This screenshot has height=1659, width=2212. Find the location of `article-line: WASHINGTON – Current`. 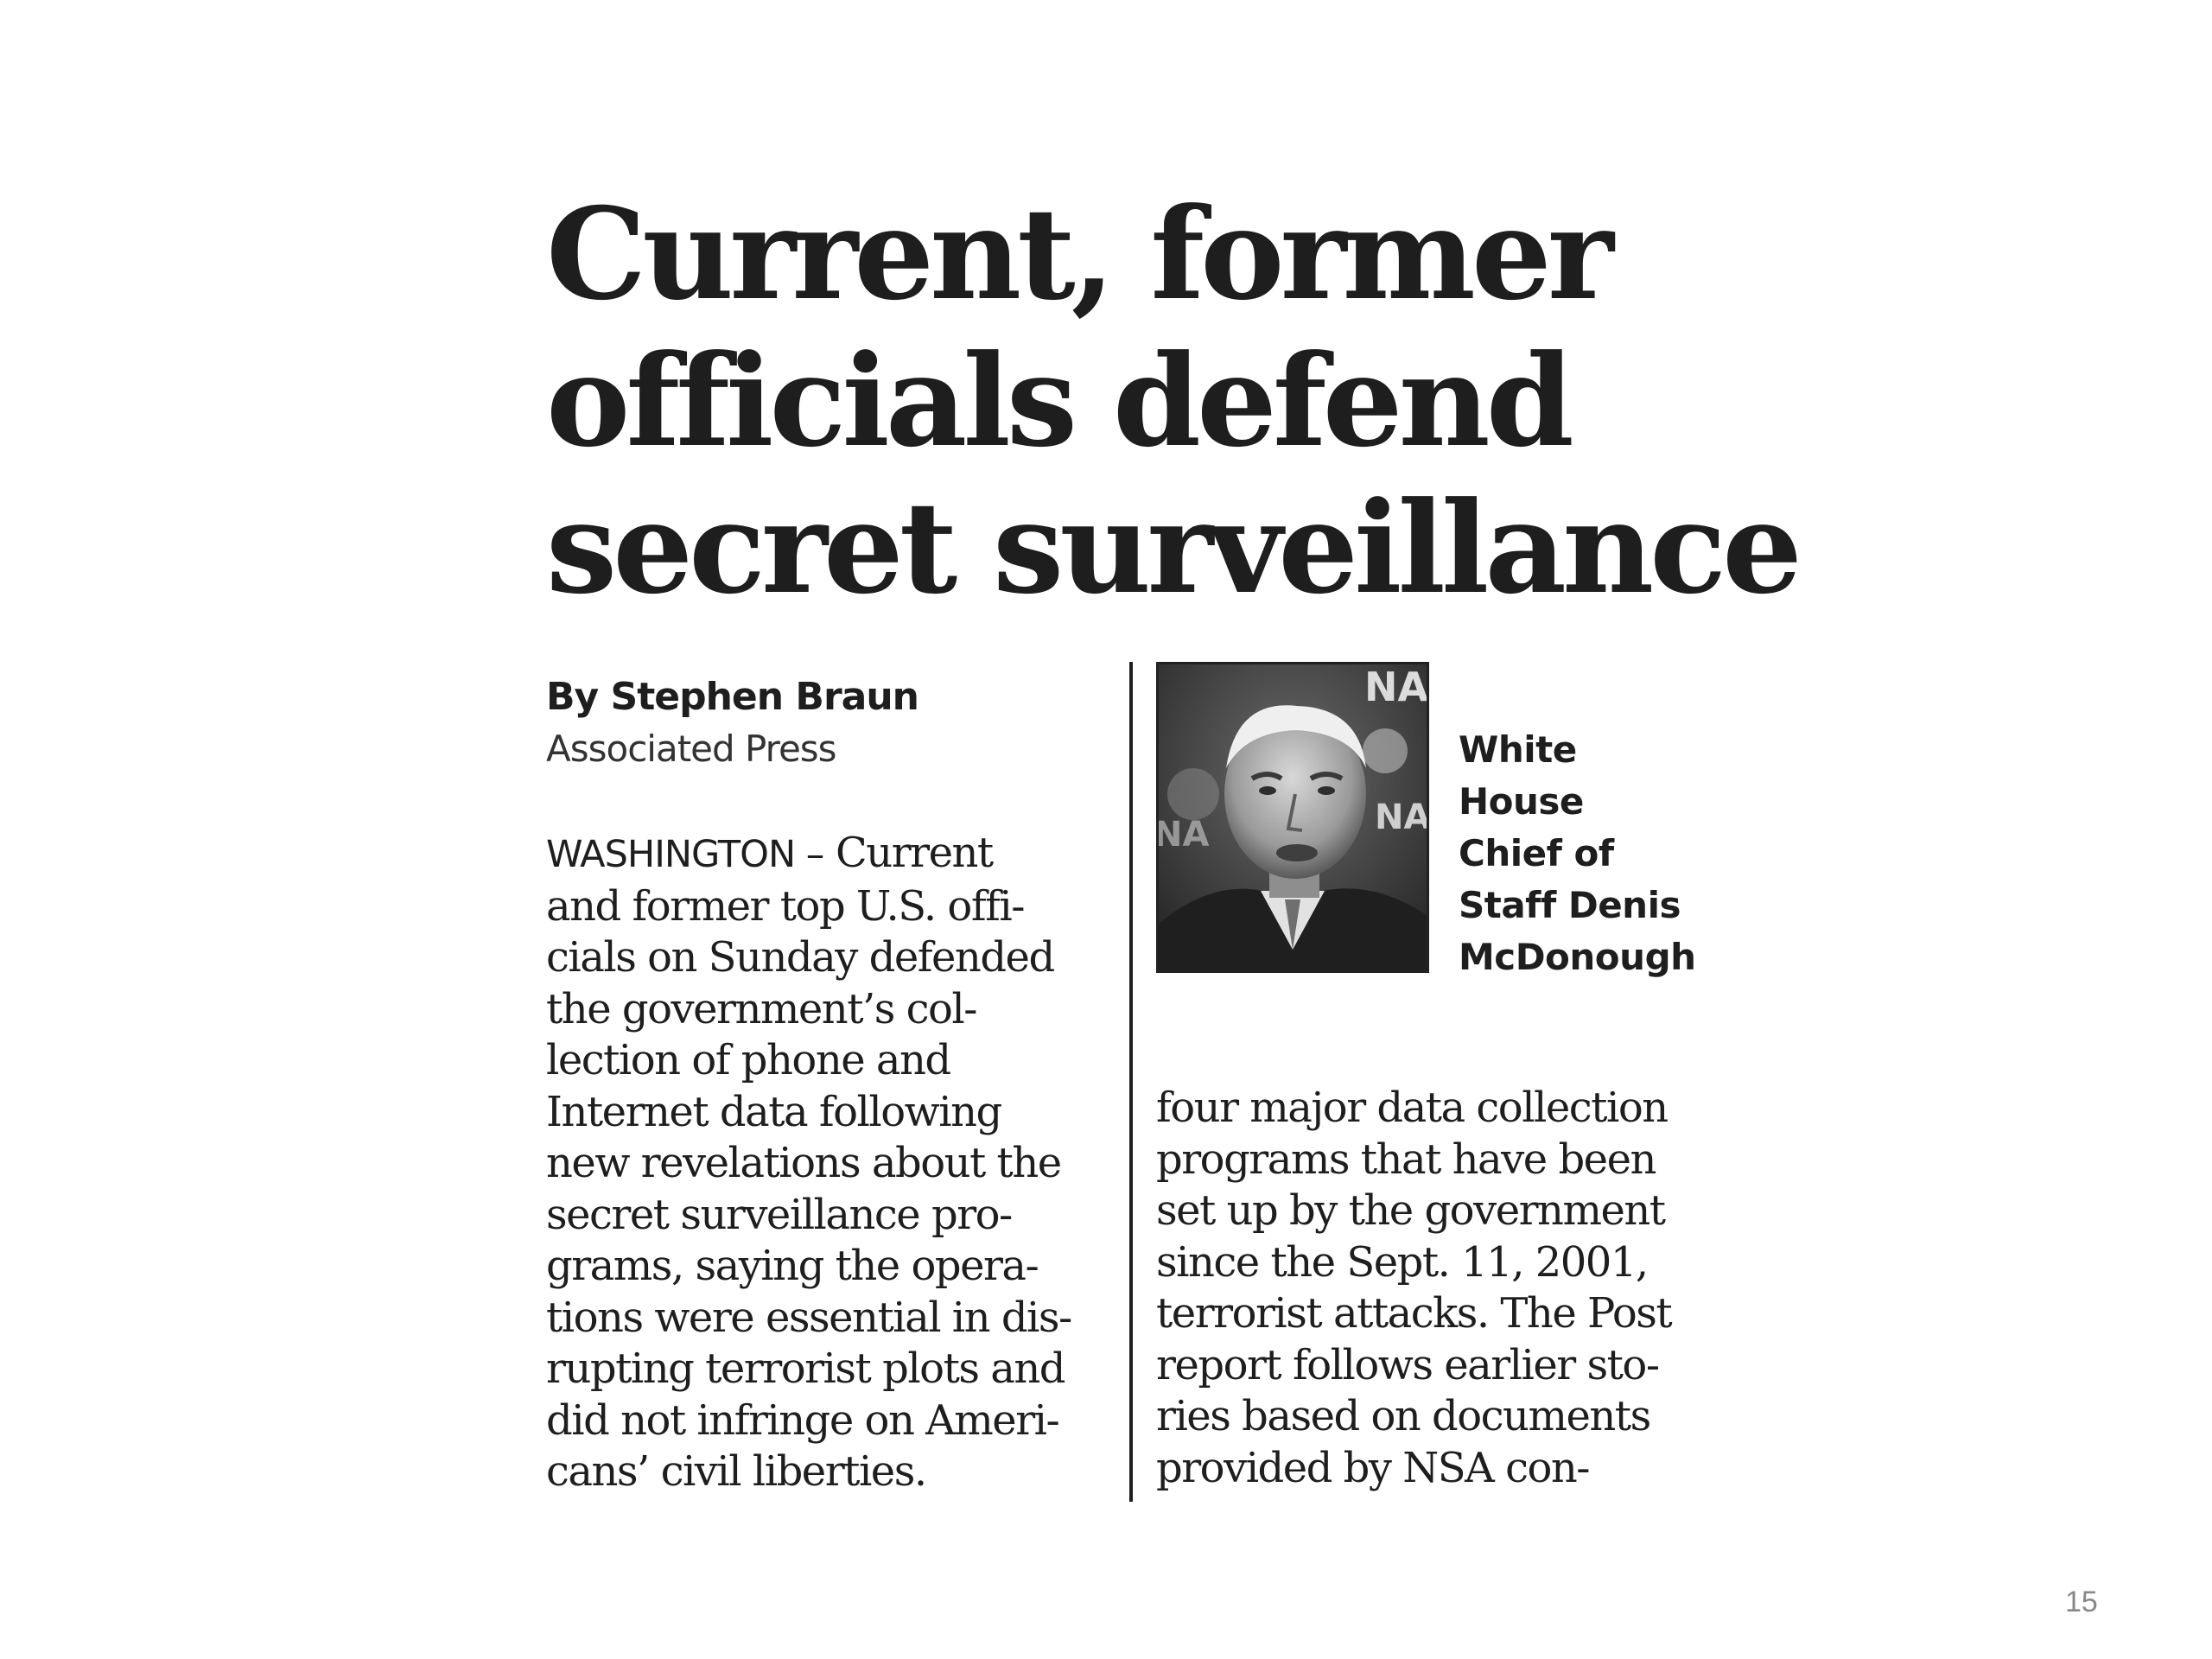

article-line: WASHINGTON – Current is located at coordinates (808, 854).